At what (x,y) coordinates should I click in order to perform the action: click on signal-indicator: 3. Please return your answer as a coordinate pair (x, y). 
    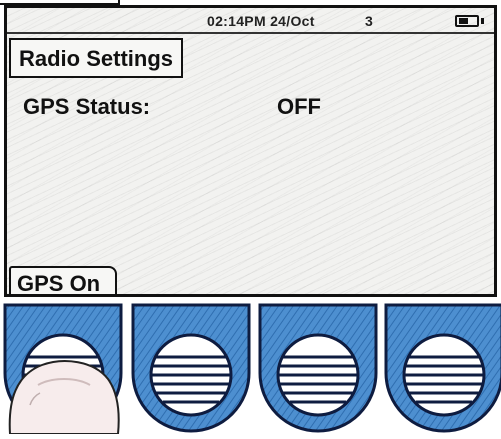
    Looking at the image, I should click on (369, 21).